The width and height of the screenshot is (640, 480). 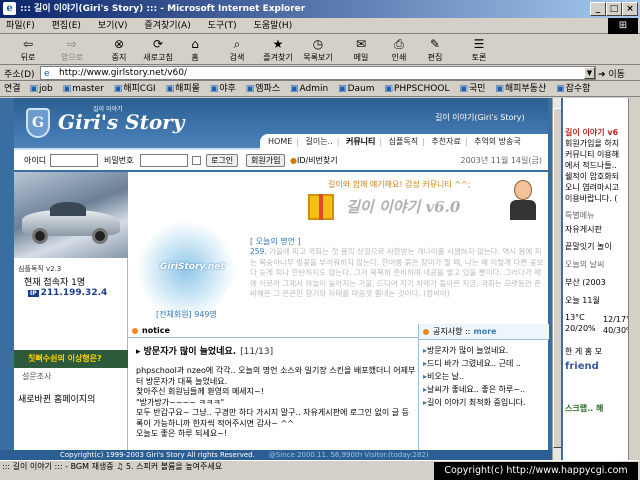 I want to click on login-button: 로그인, so click(x=222, y=160).